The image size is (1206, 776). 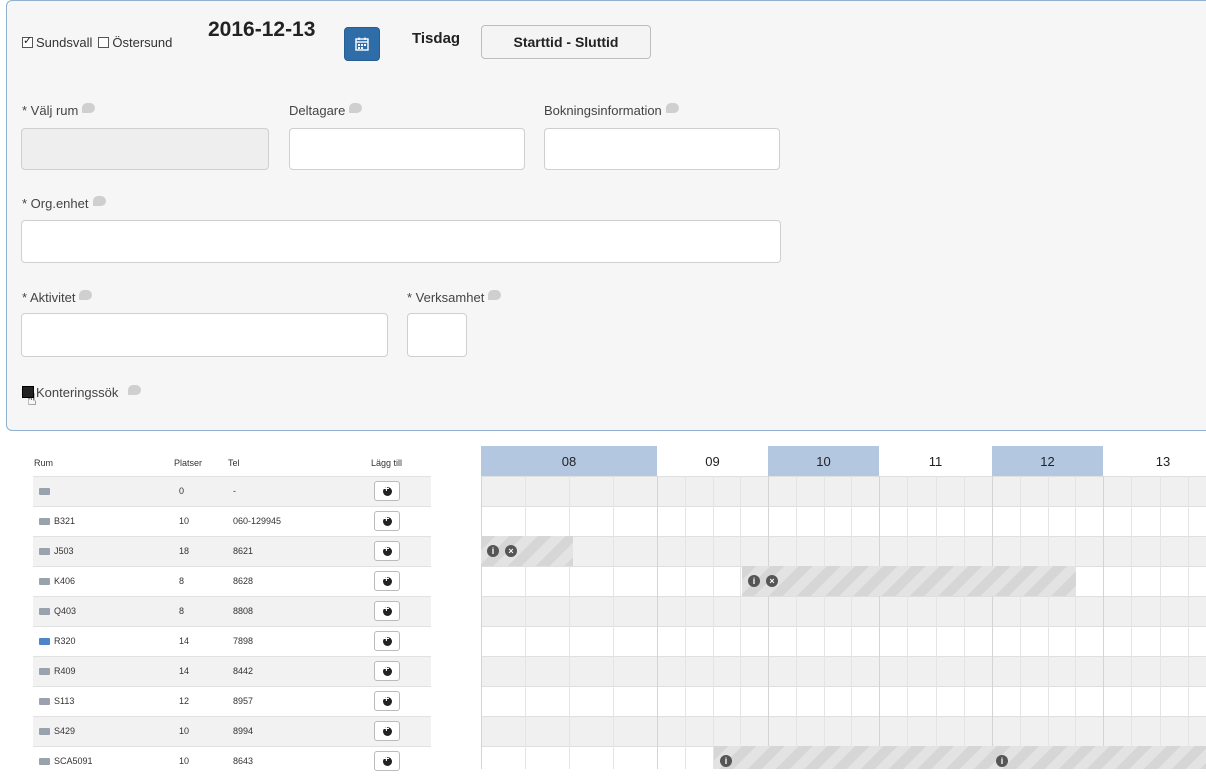 I want to click on activity-field-label: * Aktivitet, so click(x=57, y=297).